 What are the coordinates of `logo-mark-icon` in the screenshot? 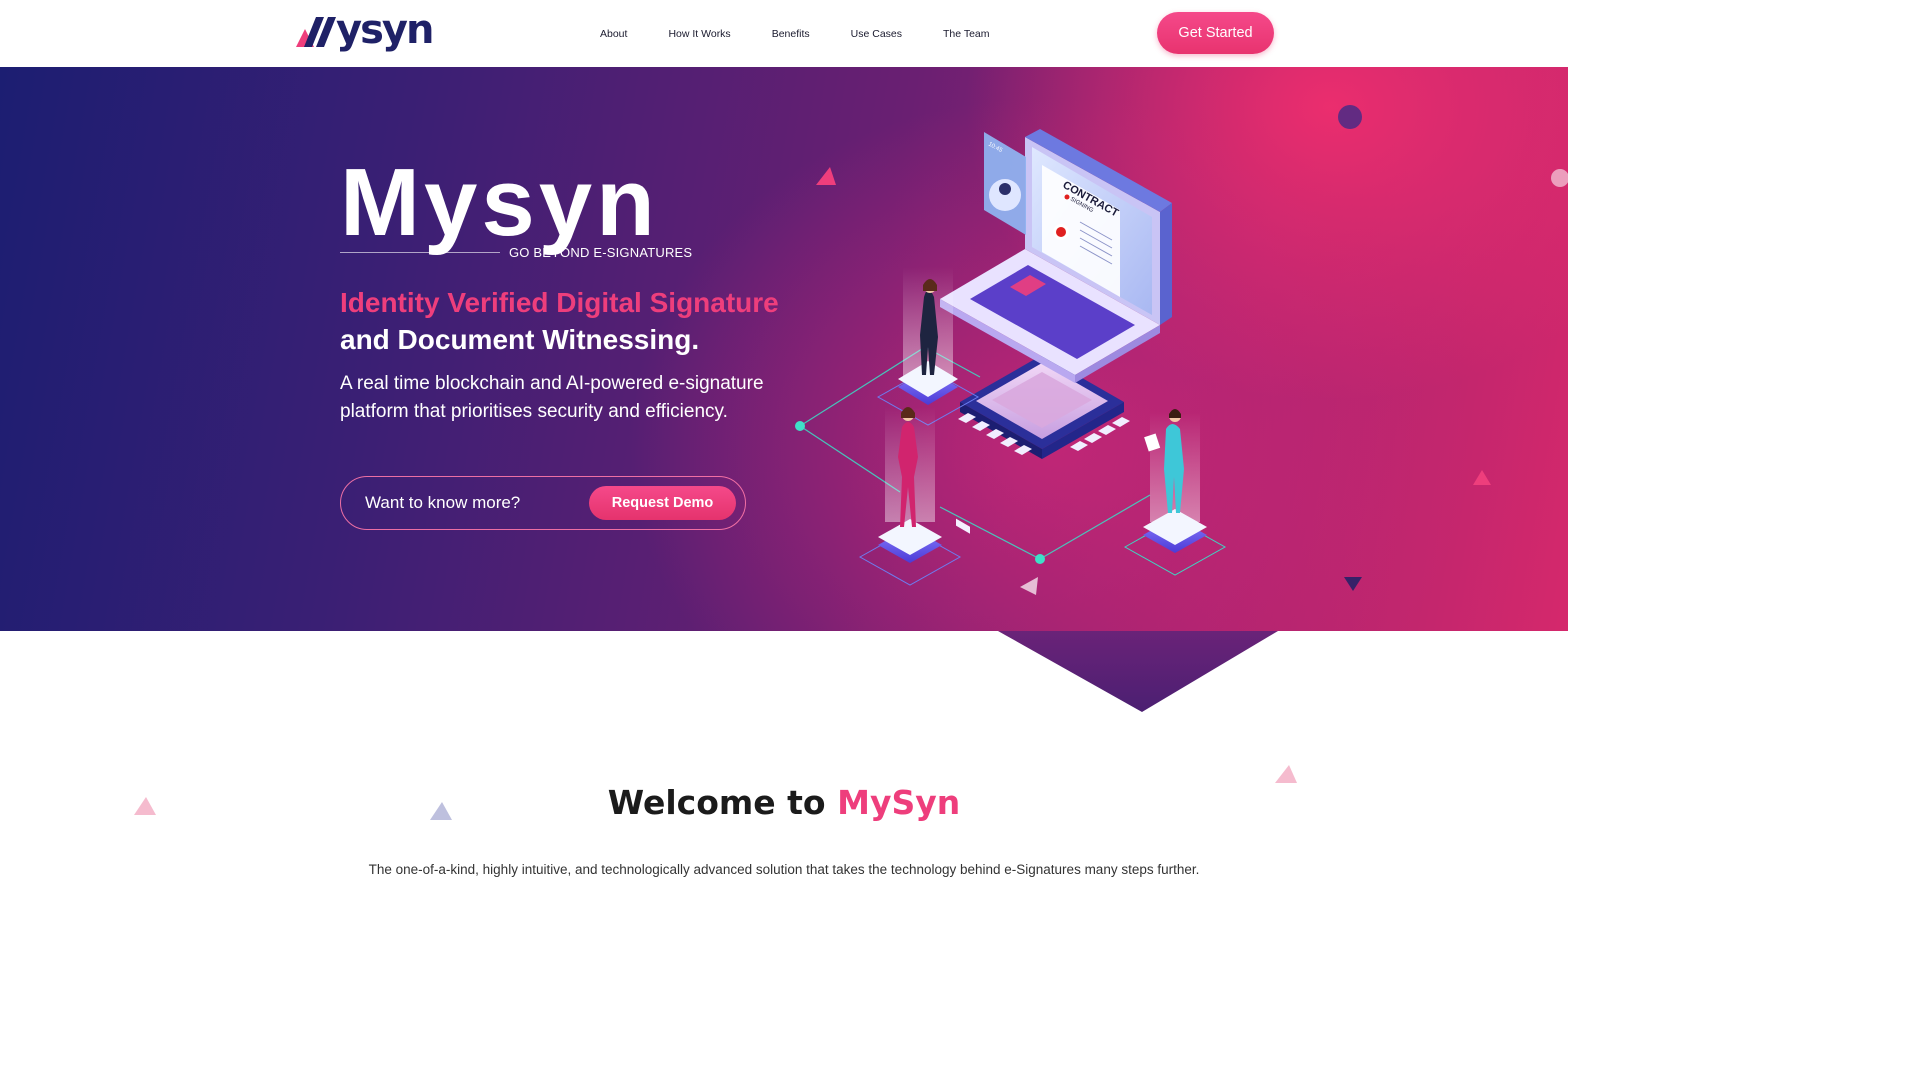 It's located at (316, 32).